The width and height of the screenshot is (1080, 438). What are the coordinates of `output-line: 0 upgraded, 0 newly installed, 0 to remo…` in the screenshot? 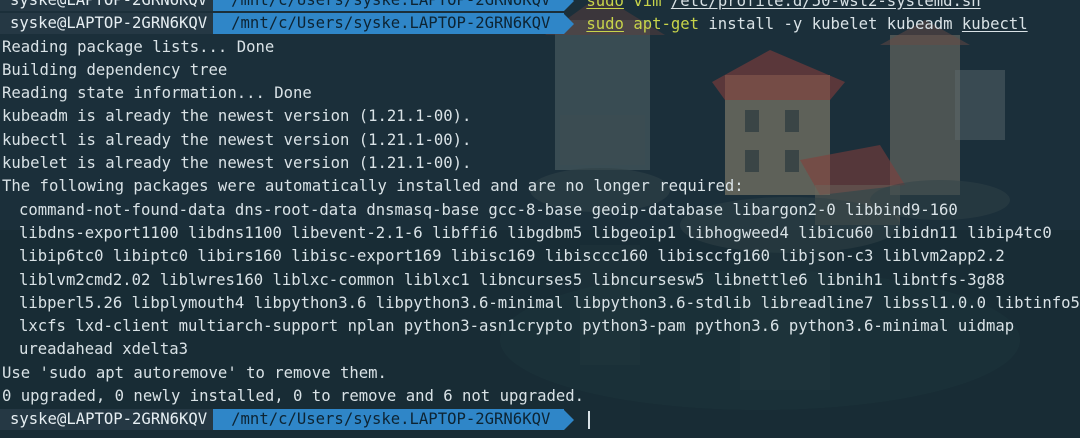 It's located at (293, 396).